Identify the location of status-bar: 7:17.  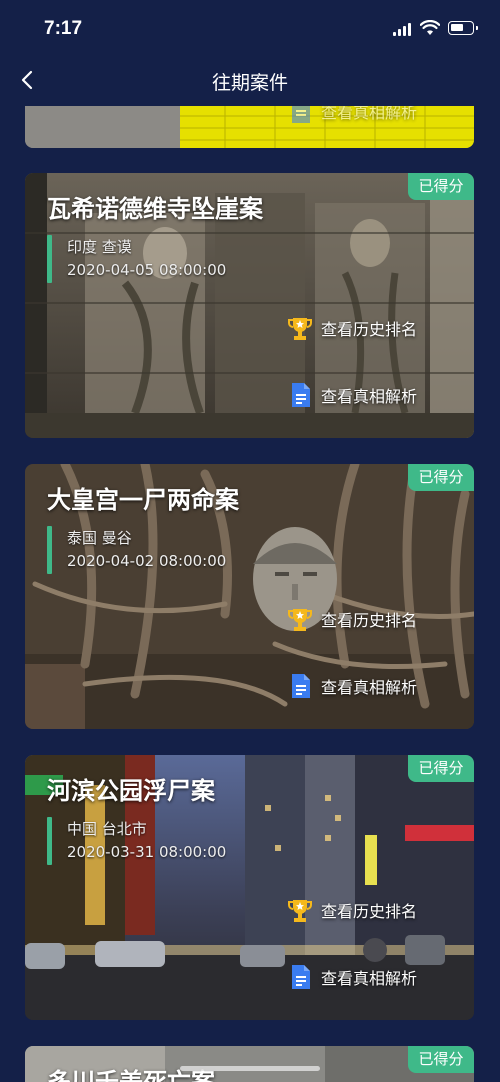
(250, 29).